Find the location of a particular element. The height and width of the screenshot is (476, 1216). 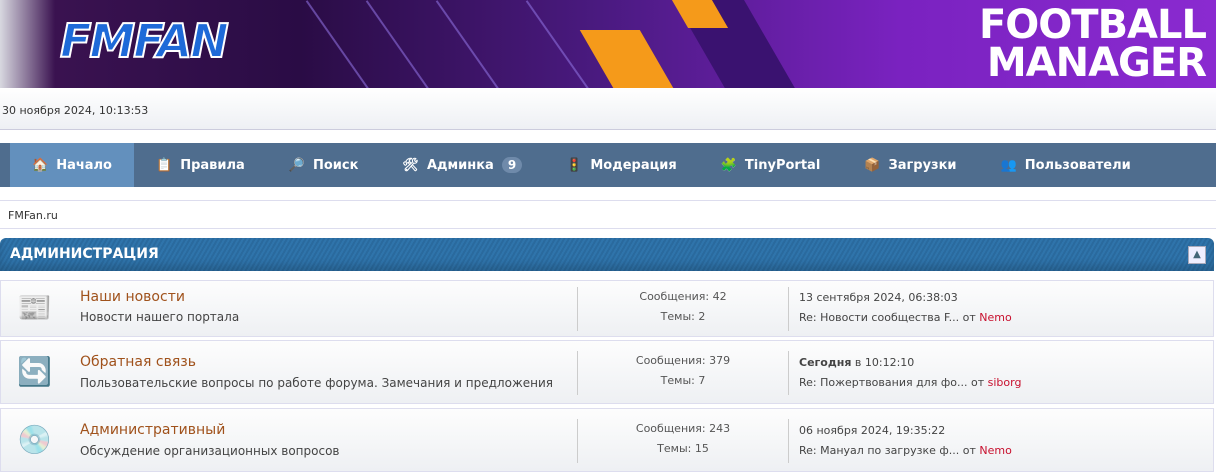

logo-line: MANAGER is located at coordinates (1096, 63).